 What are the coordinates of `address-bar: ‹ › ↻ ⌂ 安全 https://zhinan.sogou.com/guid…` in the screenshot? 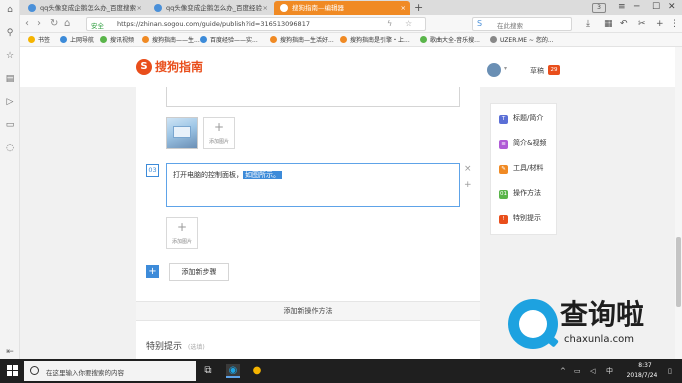 It's located at (351, 24).